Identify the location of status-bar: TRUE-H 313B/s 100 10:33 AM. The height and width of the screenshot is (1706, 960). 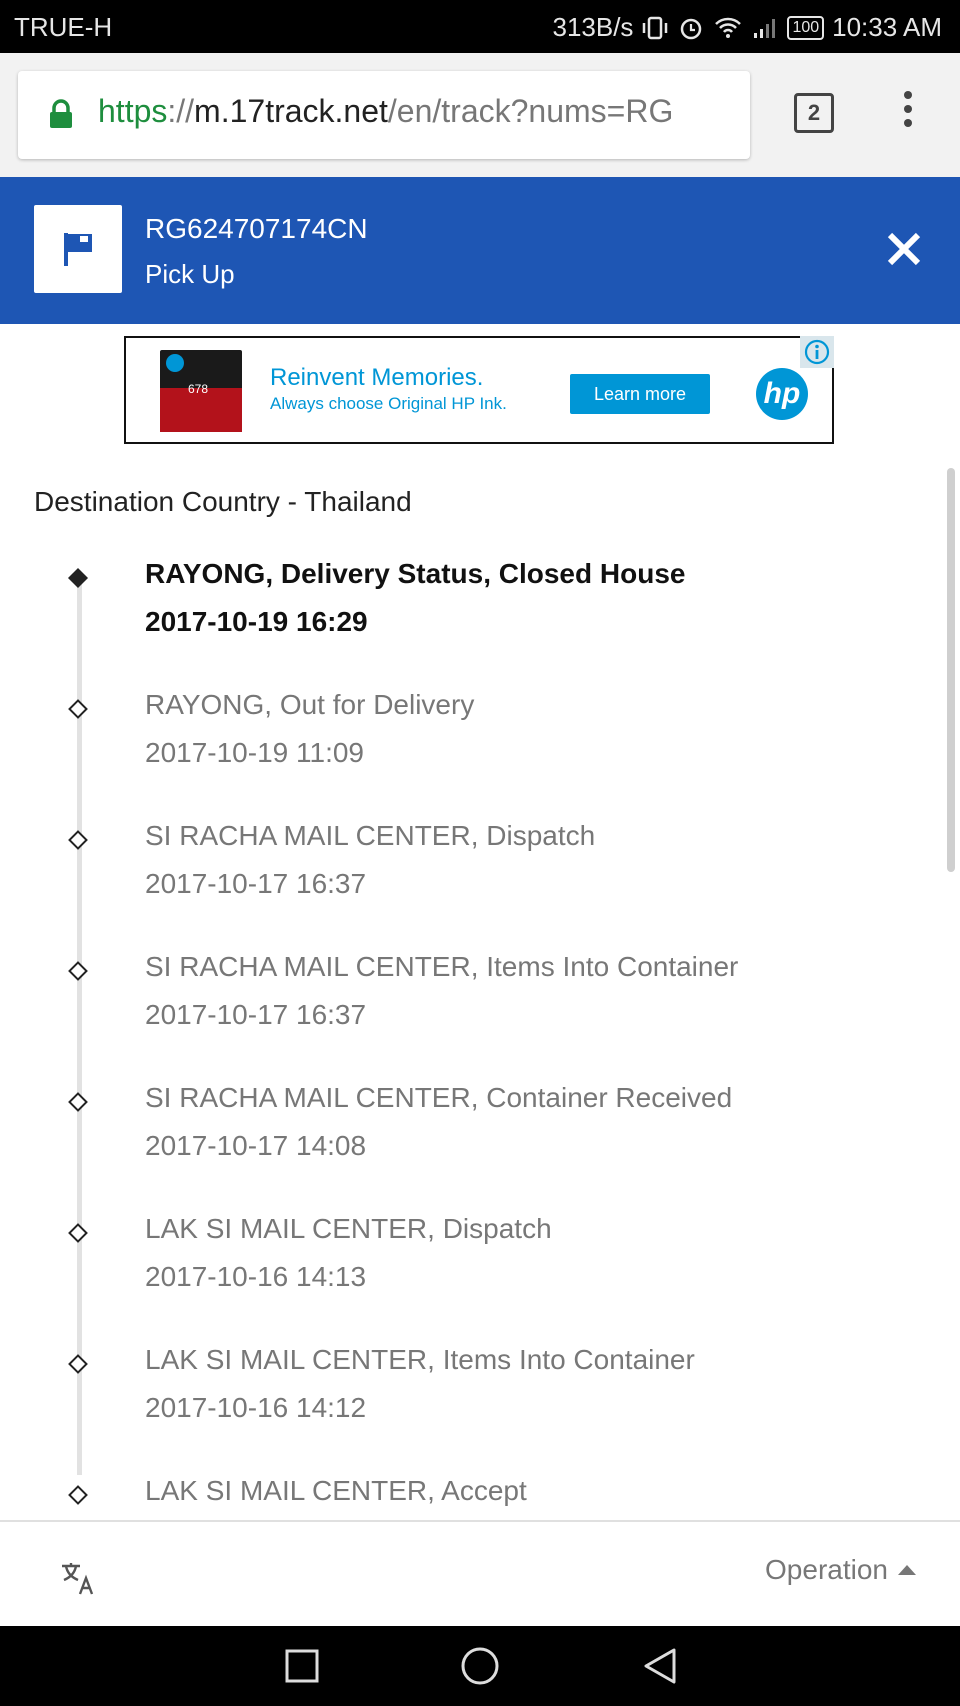
(480, 26).